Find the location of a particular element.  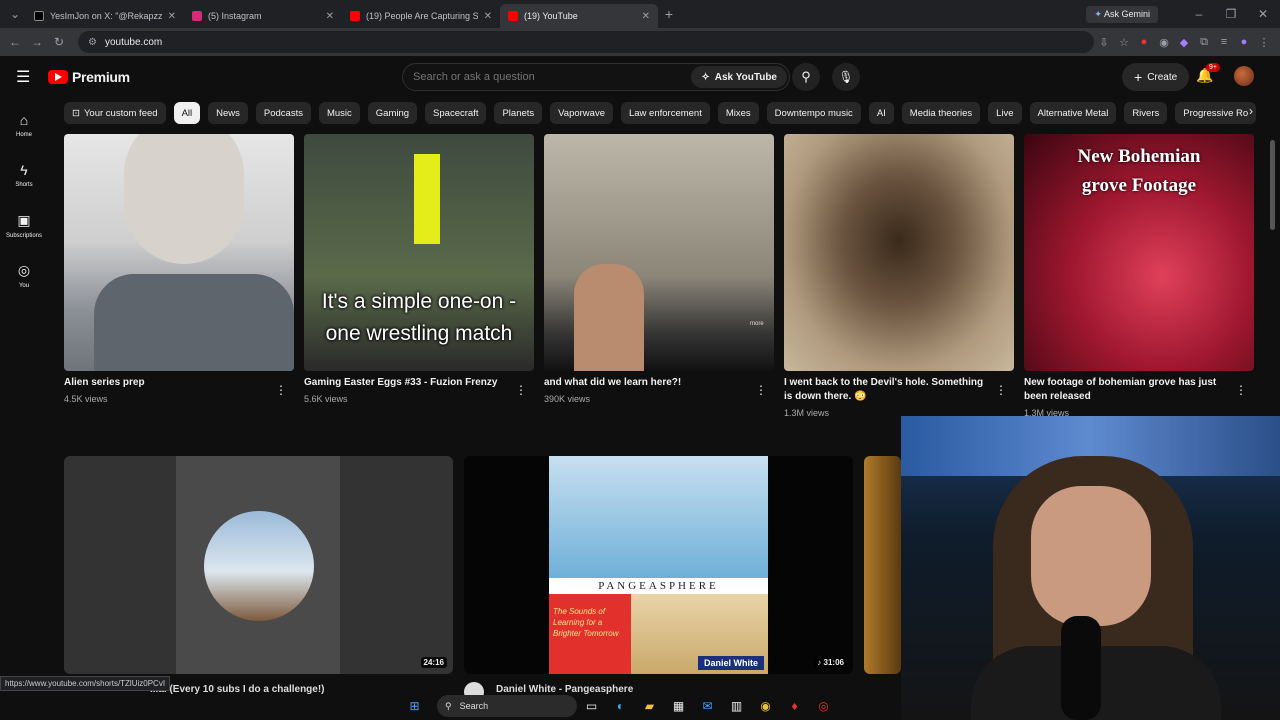

youtube-logo: Premium is located at coordinates (89, 77).